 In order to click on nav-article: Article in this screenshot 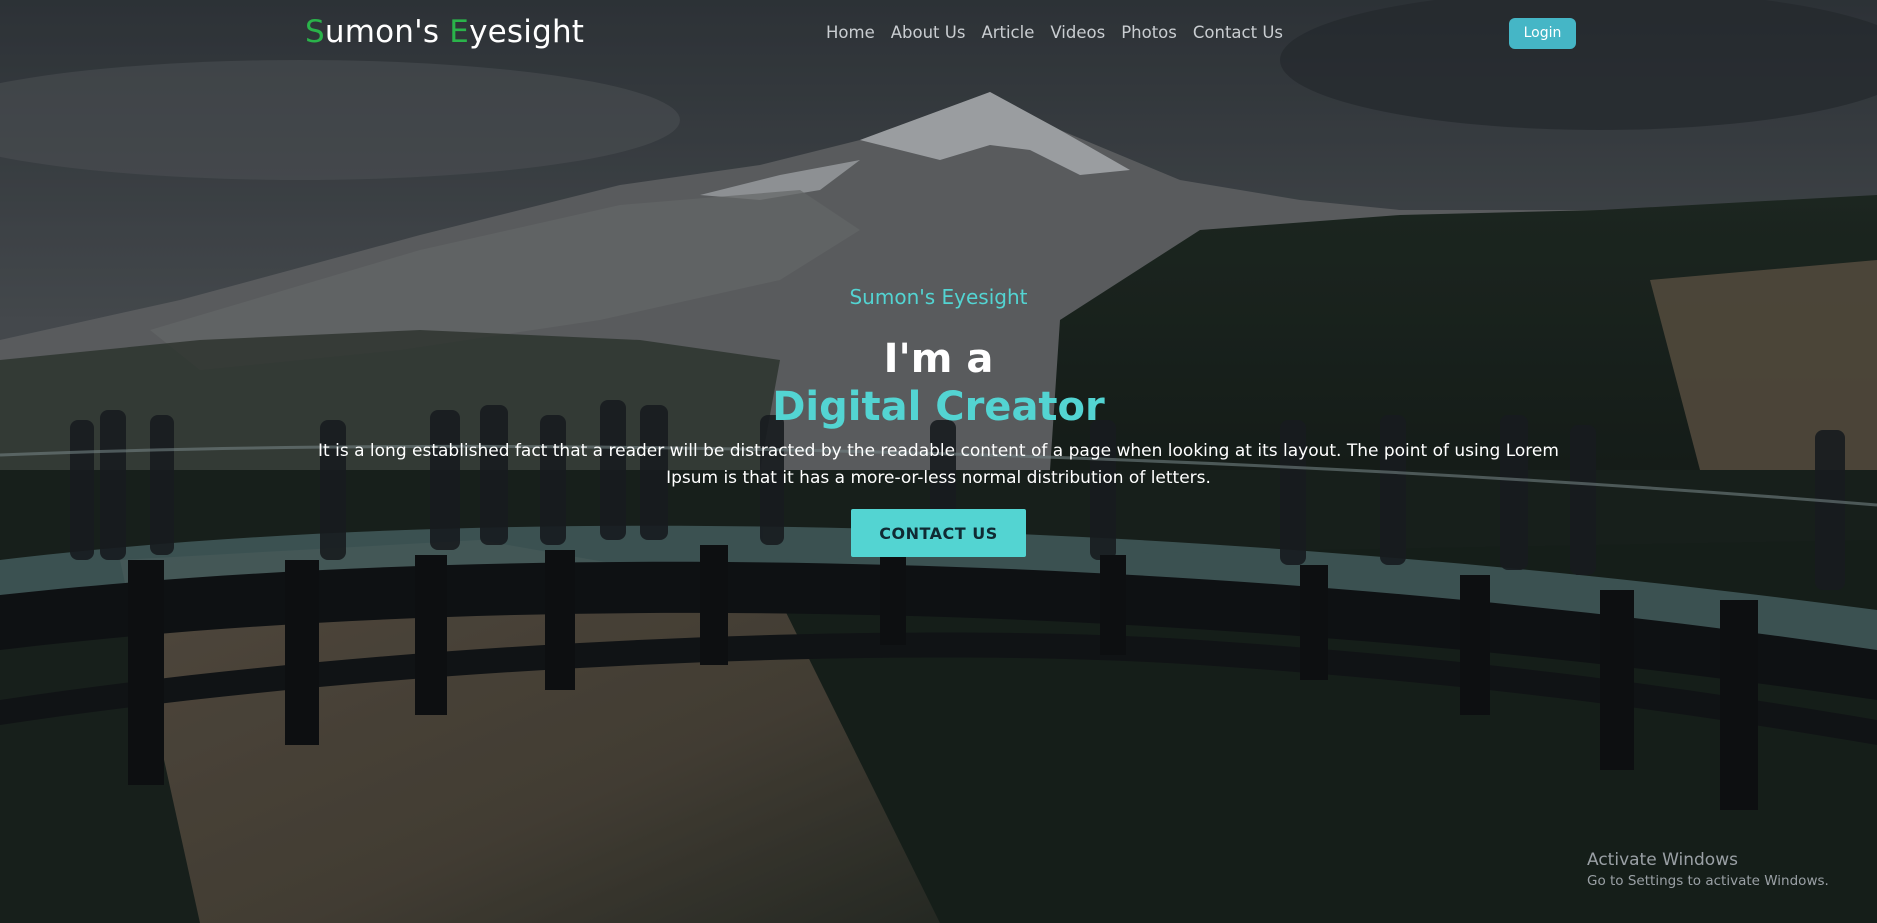, I will do `click(1007, 32)`.